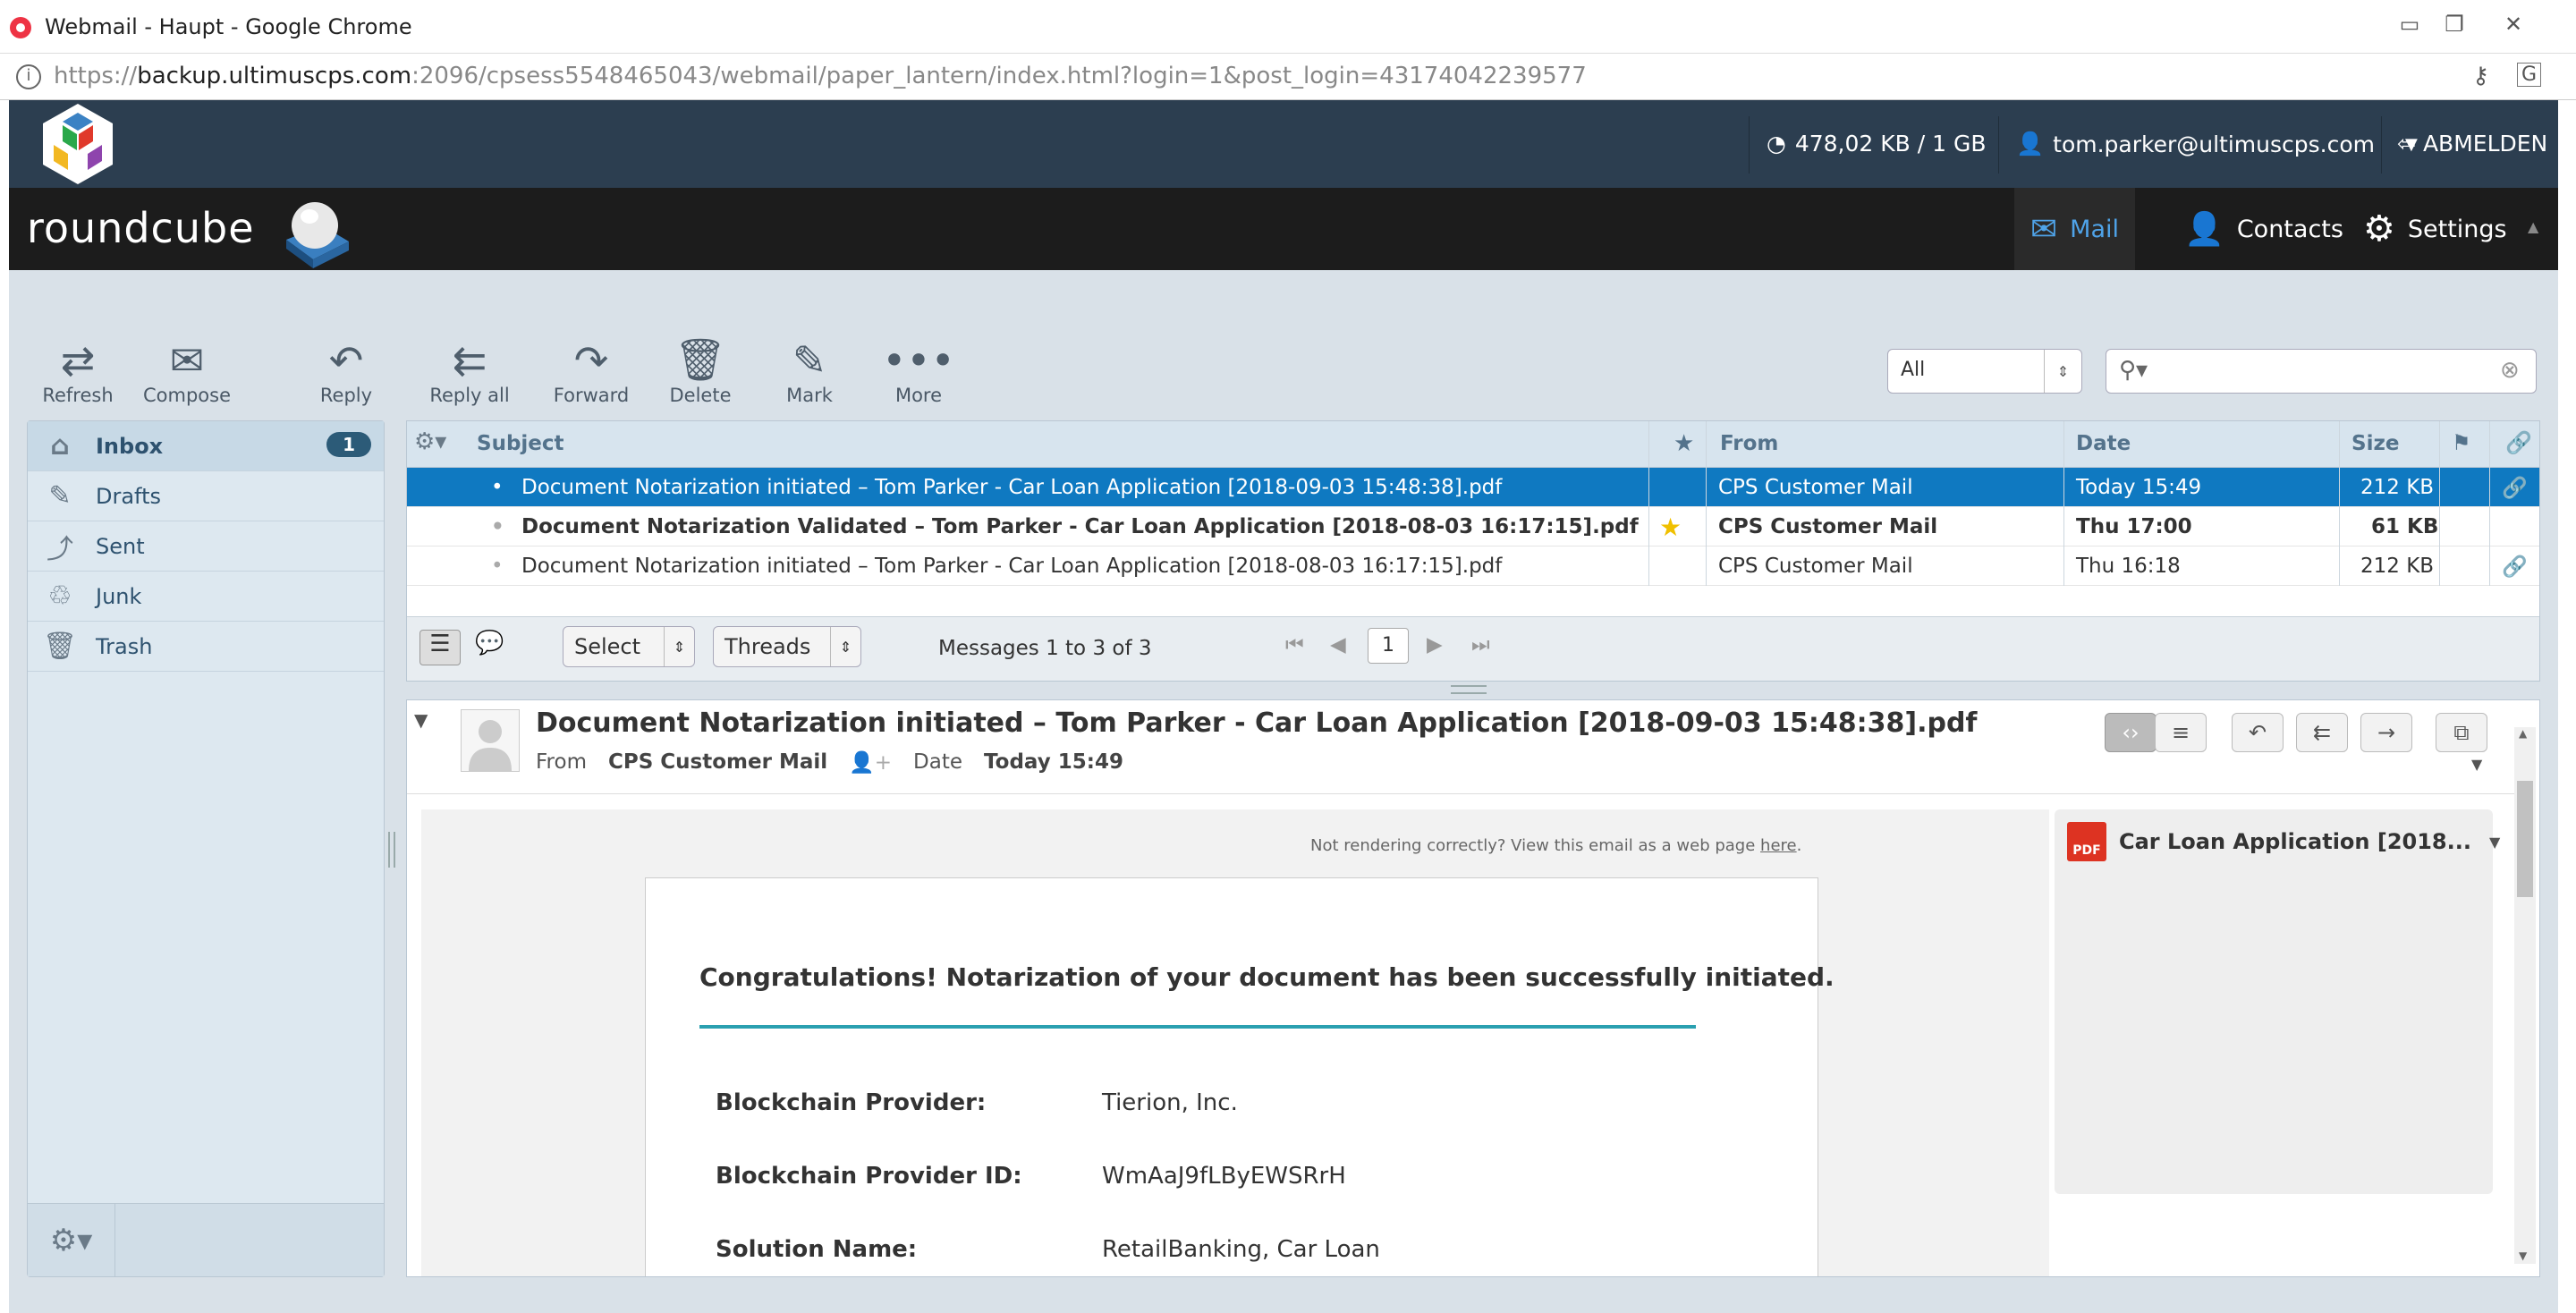 The height and width of the screenshot is (1313, 2576). Describe the element at coordinates (2435, 229) in the screenshot. I see `nav-settings: ⚙ Settings` at that location.